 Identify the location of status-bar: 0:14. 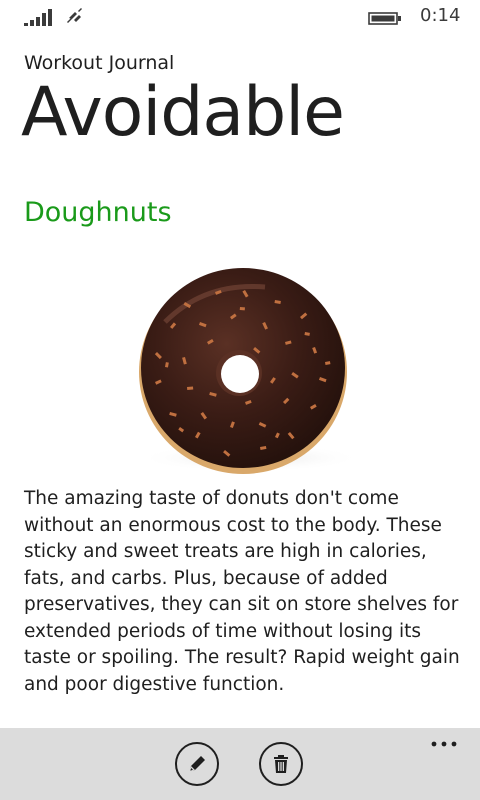
(240, 17).